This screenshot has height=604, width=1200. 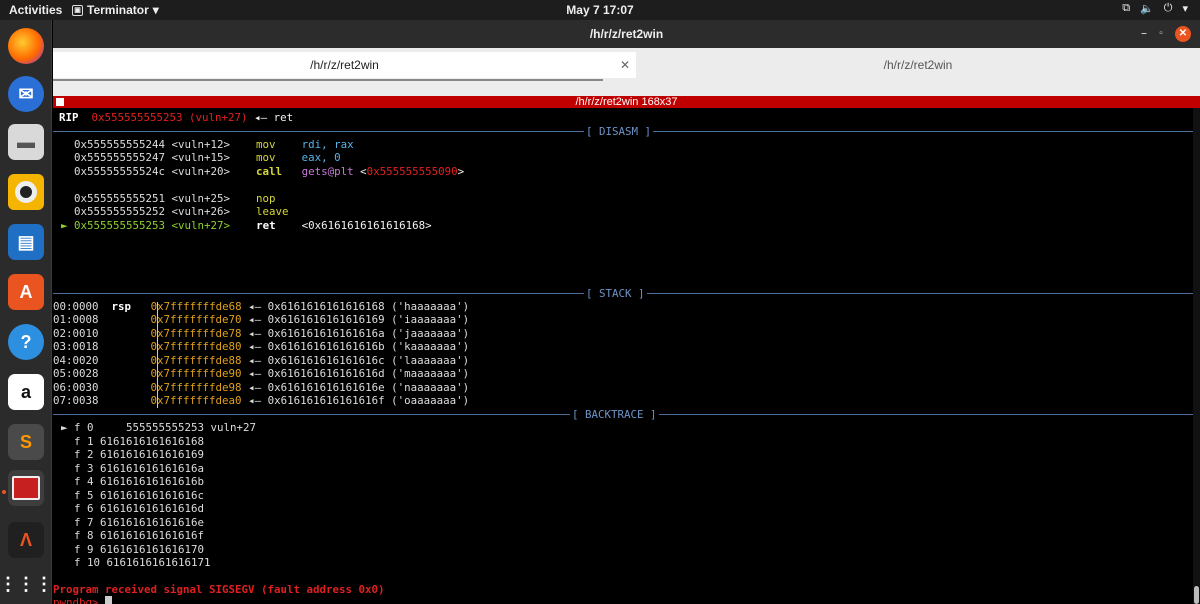 I want to click on disasm-line: 0x555555555244 <vuln+12> mov rdi, rax, so click(x=214, y=144).